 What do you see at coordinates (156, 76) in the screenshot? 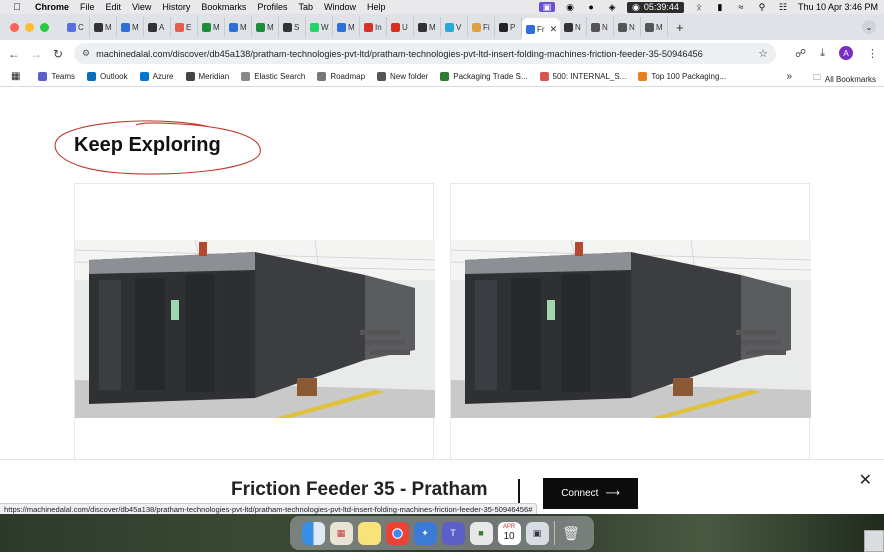
I see `bookmark-item: Azure` at bounding box center [156, 76].